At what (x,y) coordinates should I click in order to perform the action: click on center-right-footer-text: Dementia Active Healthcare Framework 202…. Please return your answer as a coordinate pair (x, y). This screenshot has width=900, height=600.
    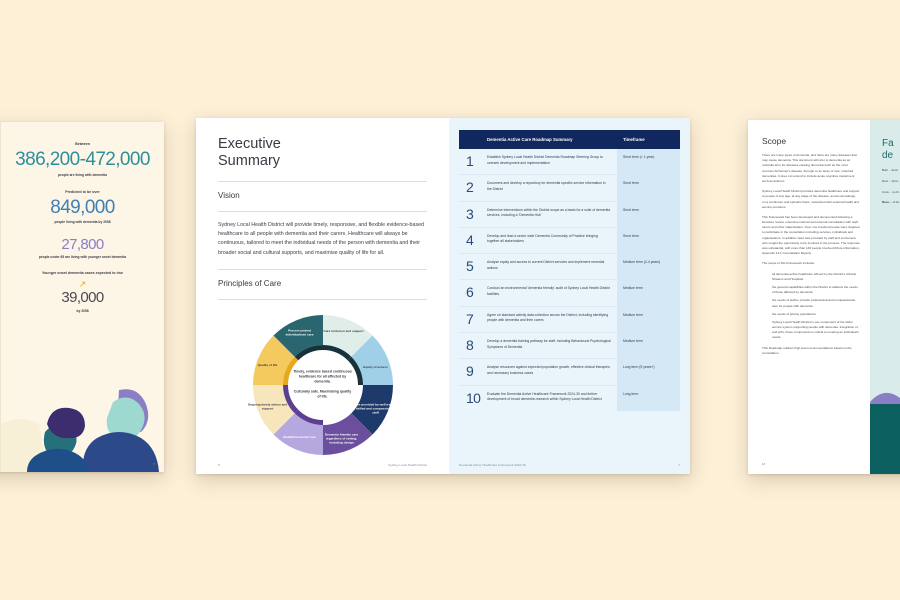
    Looking at the image, I should click on (492, 465).